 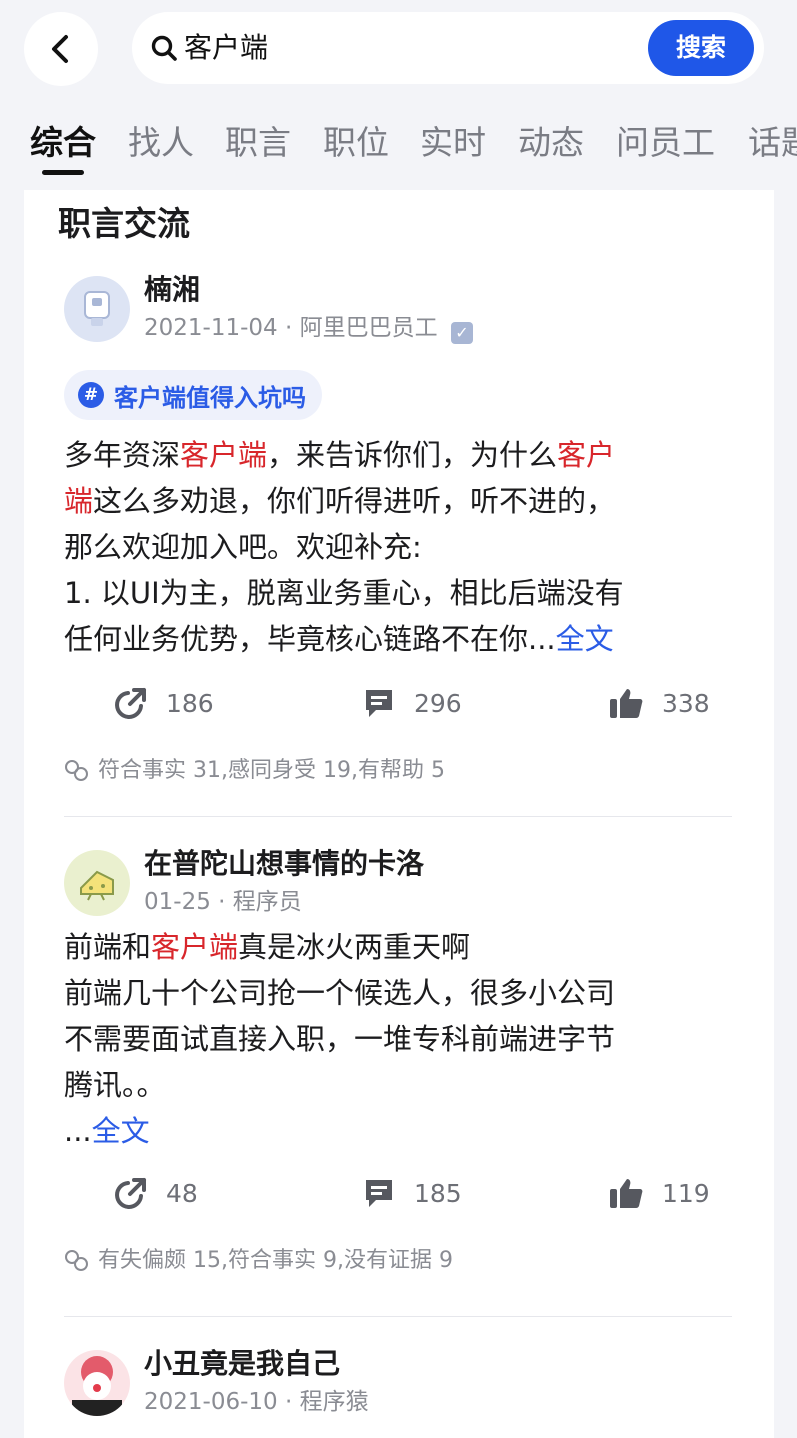 What do you see at coordinates (267, 902) in the screenshot?
I see `author-role: 程序员` at bounding box center [267, 902].